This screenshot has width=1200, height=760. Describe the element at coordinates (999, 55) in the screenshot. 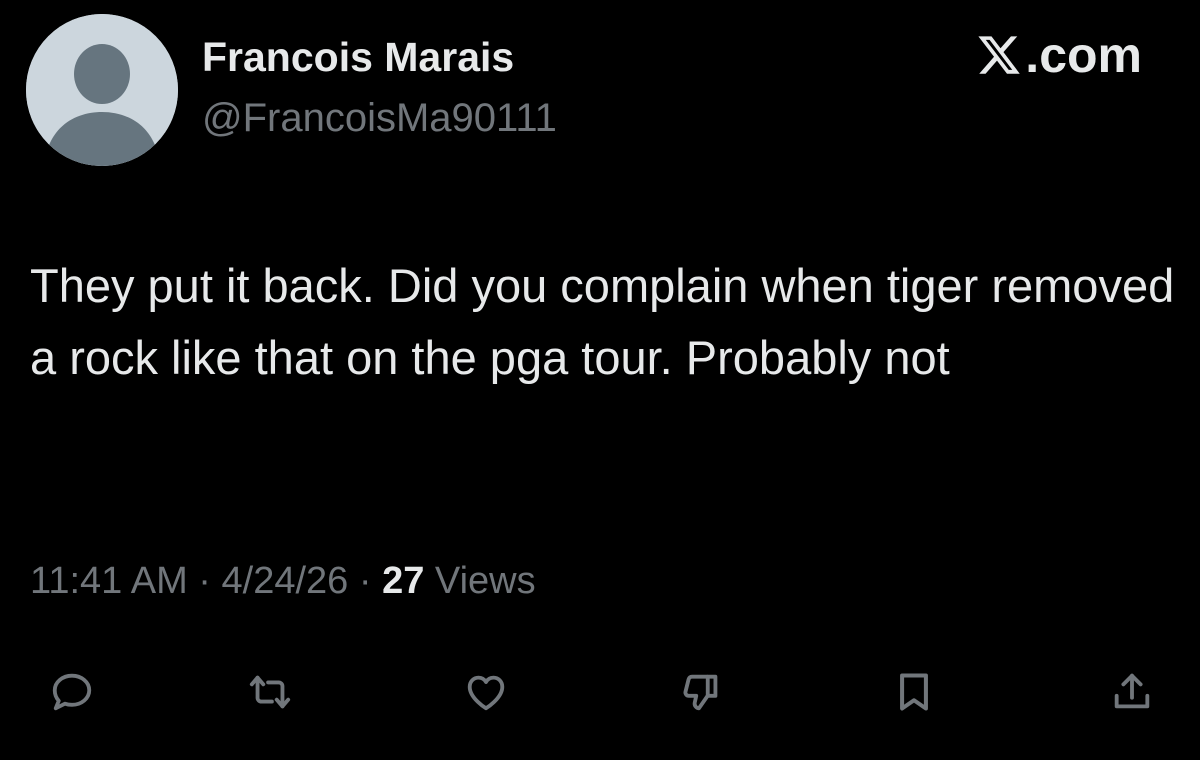

I see `x-logo-icon` at that location.